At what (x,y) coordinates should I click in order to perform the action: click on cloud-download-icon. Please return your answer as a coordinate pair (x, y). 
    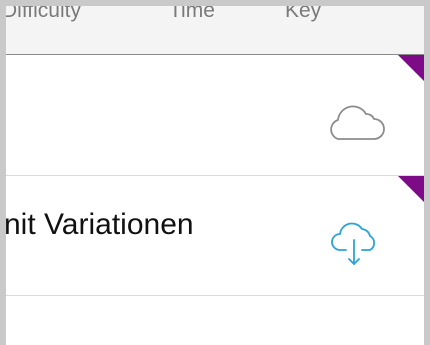
    Looking at the image, I should click on (354, 244).